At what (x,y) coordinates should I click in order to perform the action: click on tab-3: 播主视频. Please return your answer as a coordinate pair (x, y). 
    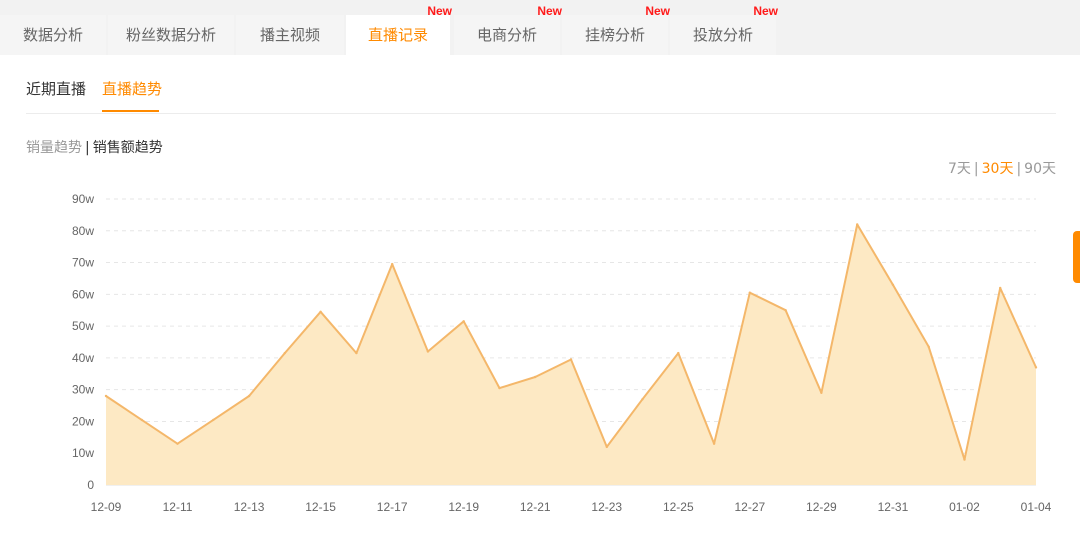
    Looking at the image, I should click on (290, 35).